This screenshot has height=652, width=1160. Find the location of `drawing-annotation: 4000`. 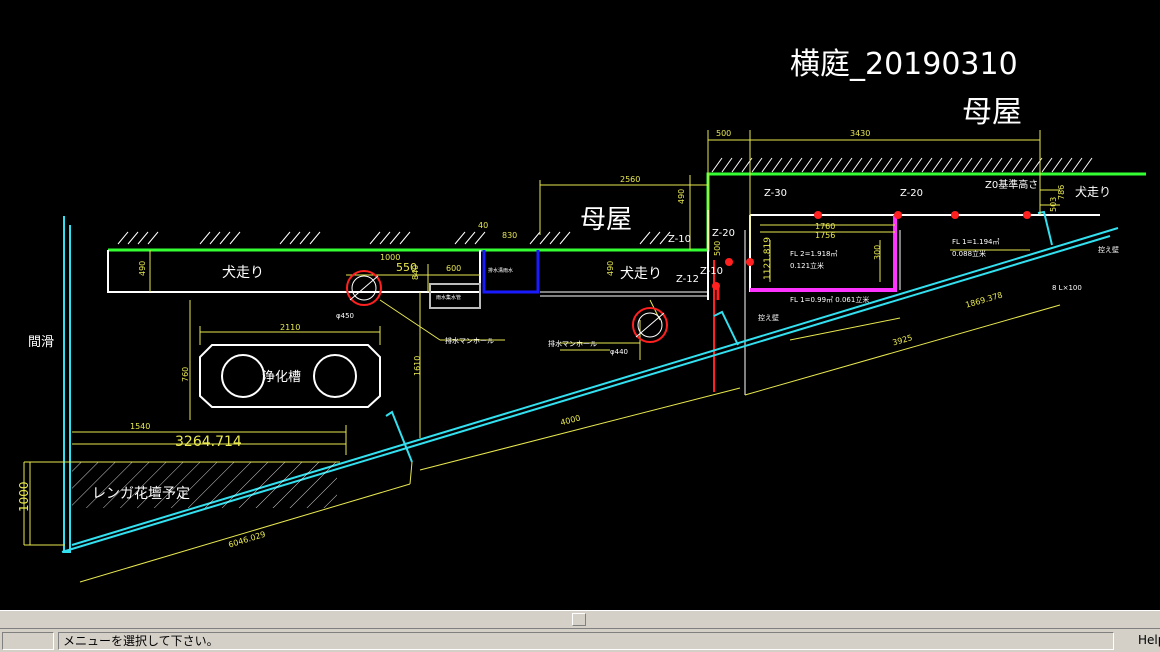

drawing-annotation: 4000 is located at coordinates (570, 420).